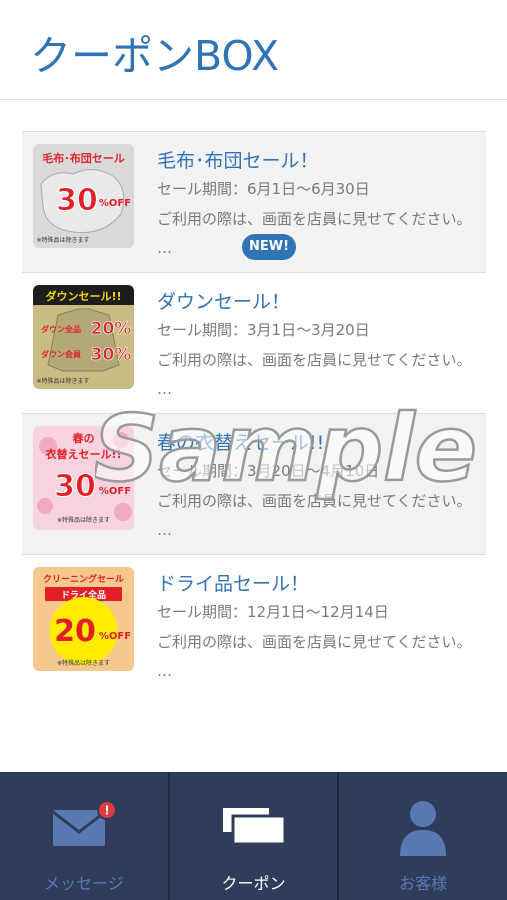  What do you see at coordinates (77, 200) in the screenshot?
I see `image-discount: 30` at bounding box center [77, 200].